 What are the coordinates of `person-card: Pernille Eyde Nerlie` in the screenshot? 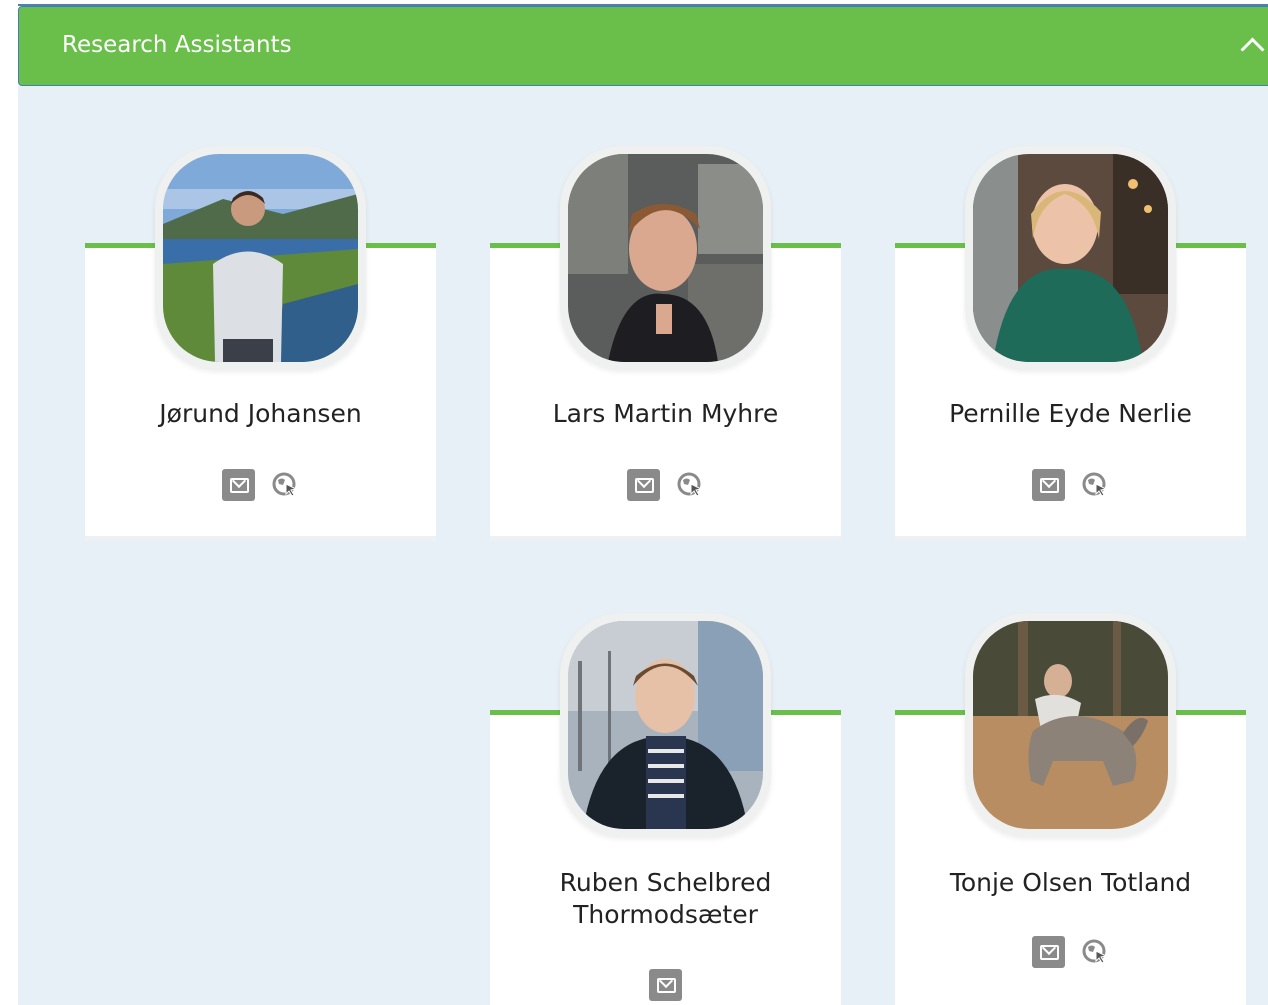 It's located at (1070, 341).